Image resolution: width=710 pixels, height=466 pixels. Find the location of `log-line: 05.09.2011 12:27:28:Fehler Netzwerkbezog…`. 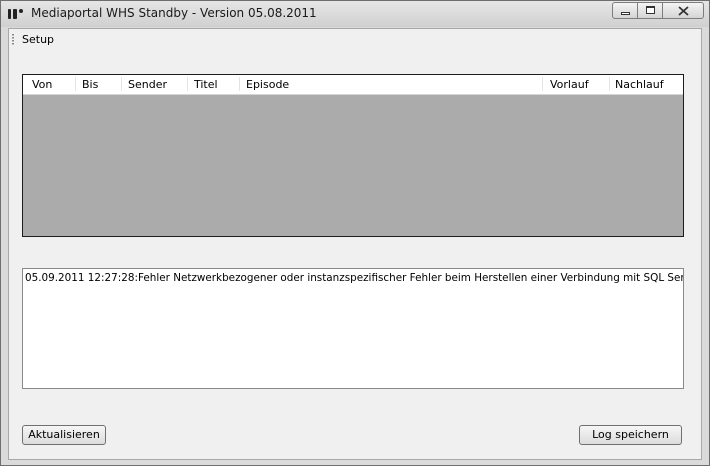

log-line: 05.09.2011 12:27:28:Fehler Netzwerkbezog… is located at coordinates (354, 278).